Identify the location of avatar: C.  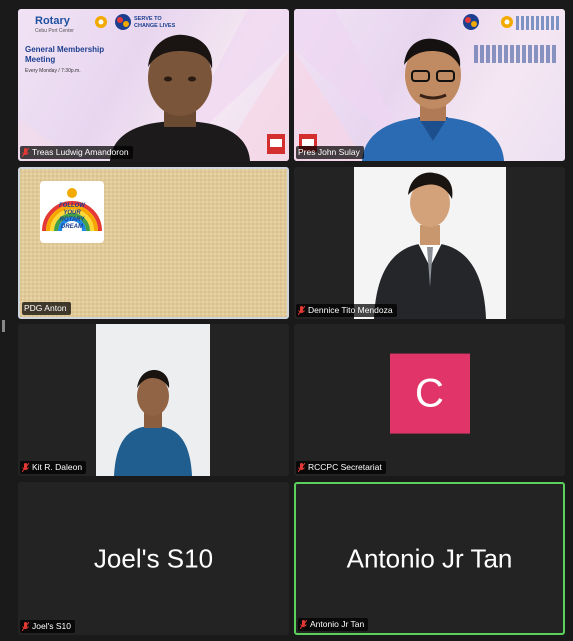
(429, 393).